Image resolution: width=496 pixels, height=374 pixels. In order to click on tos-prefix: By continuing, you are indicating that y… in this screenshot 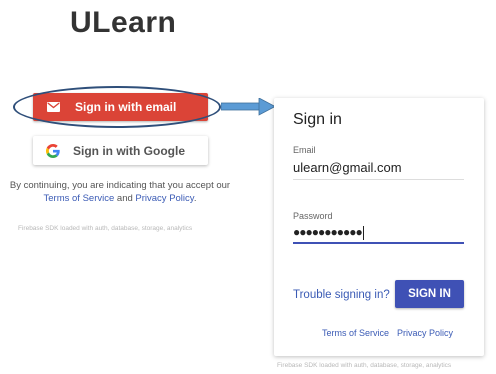, I will do `click(120, 185)`.